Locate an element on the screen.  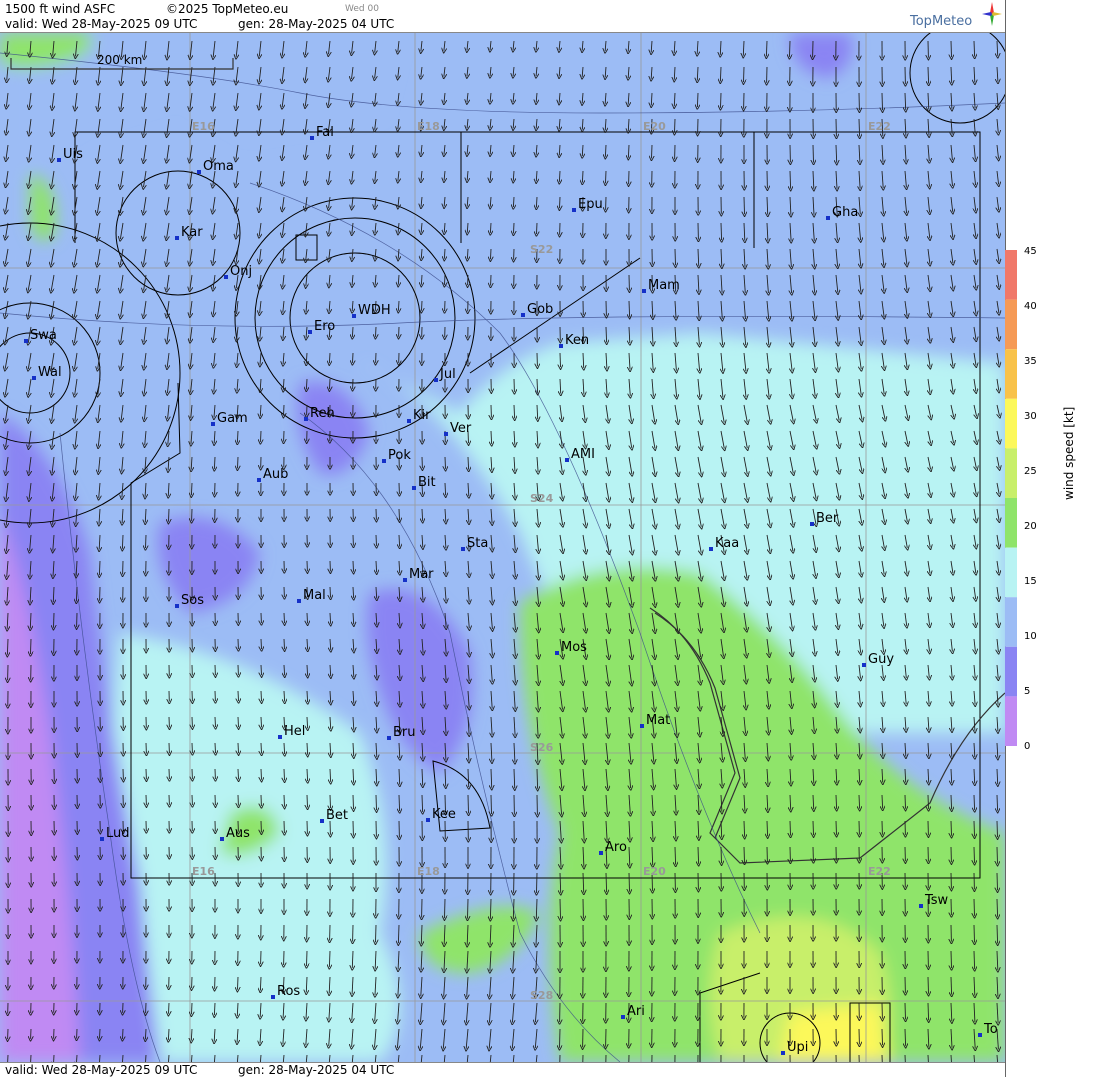
run-label: Wed 00 is located at coordinates (362, 9).